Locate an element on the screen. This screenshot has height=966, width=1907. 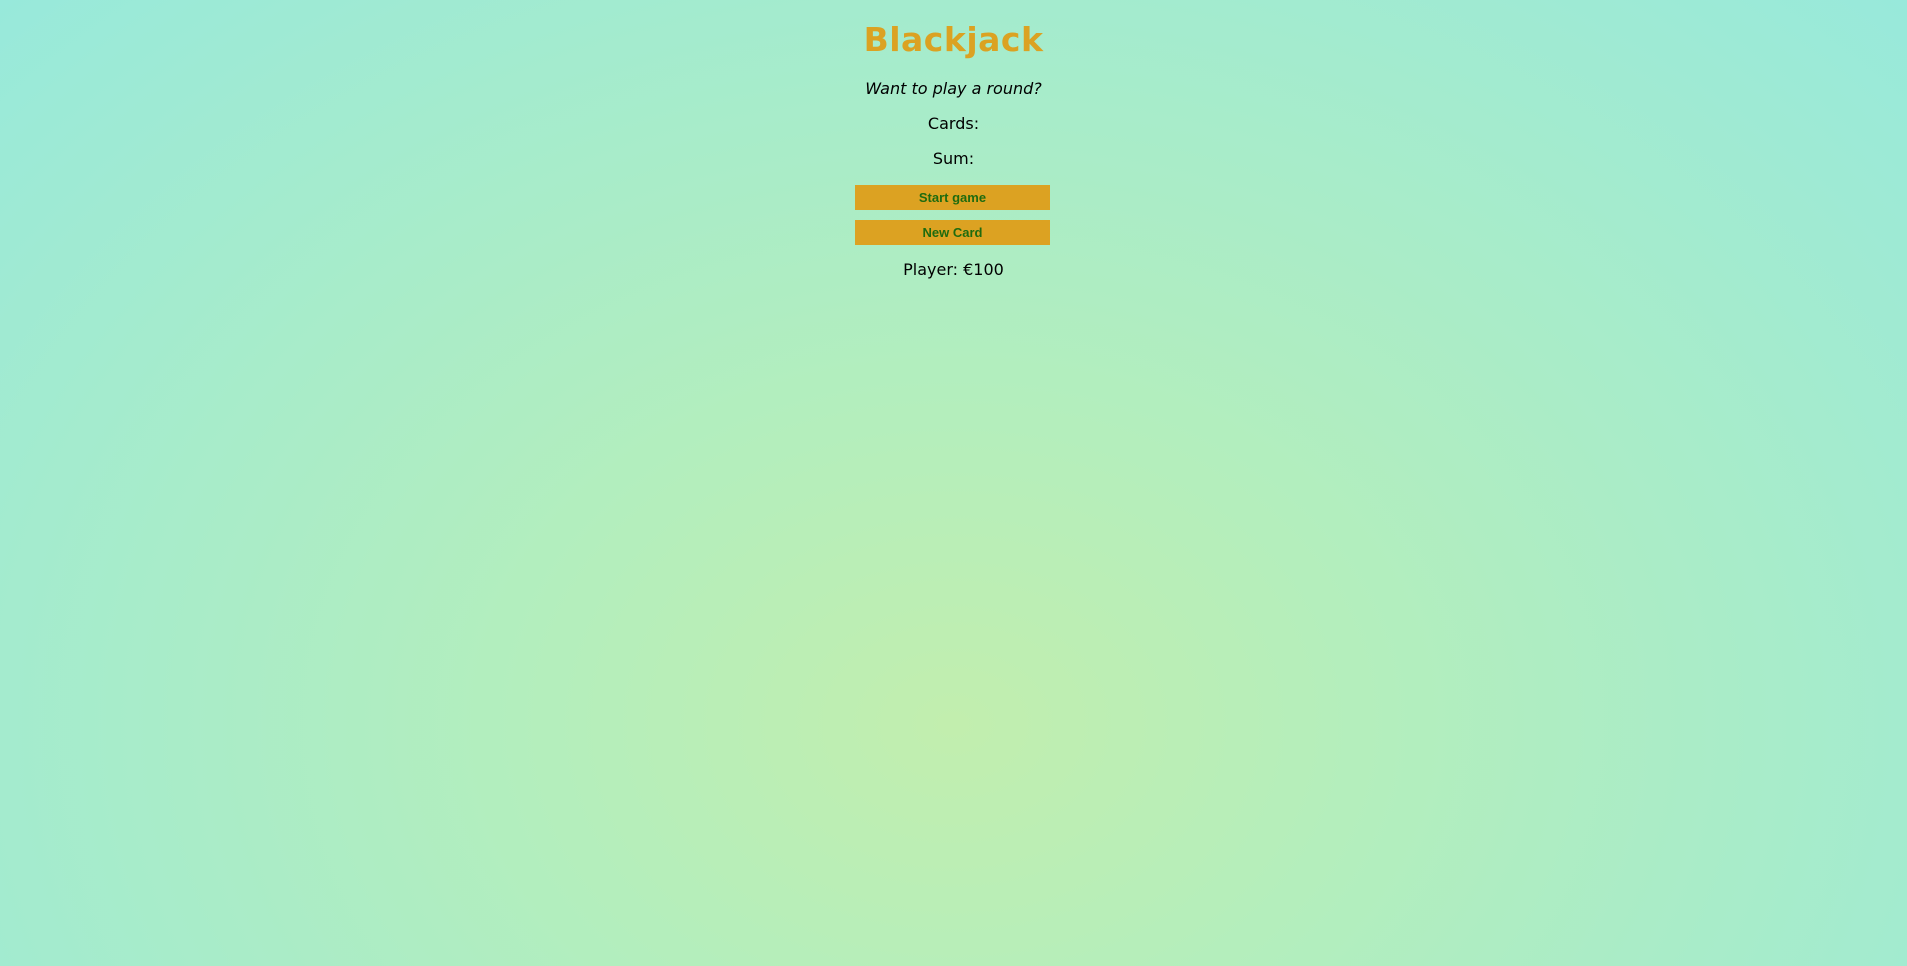
player-balance: Player: €100 is located at coordinates (953, 269).